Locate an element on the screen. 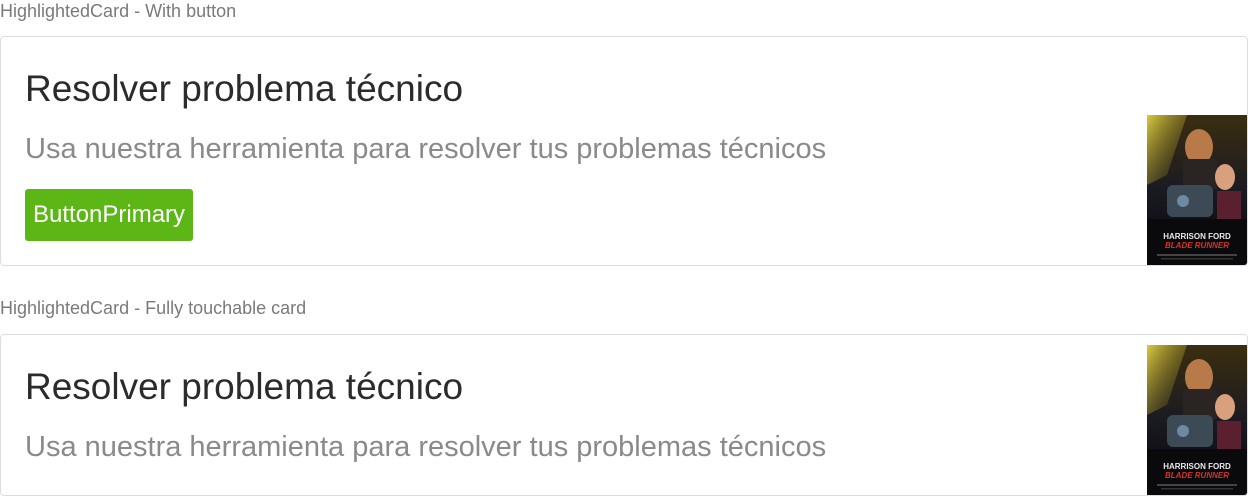  section-label-with-button: HighlightedCard - With button is located at coordinates (118, 11).